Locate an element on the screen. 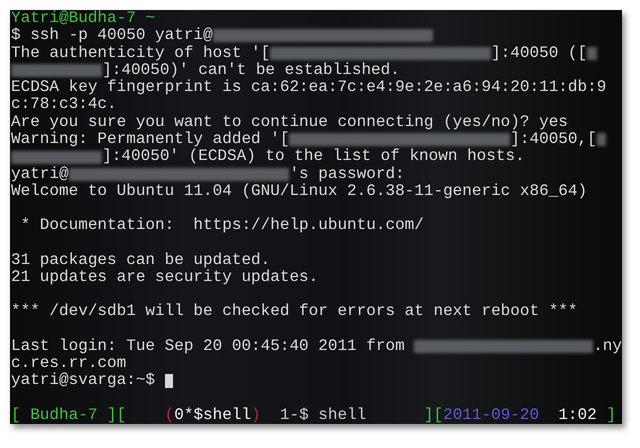 The width and height of the screenshot is (640, 448). terminal-text: The authenticity of host '[ is located at coordinates (140, 53).